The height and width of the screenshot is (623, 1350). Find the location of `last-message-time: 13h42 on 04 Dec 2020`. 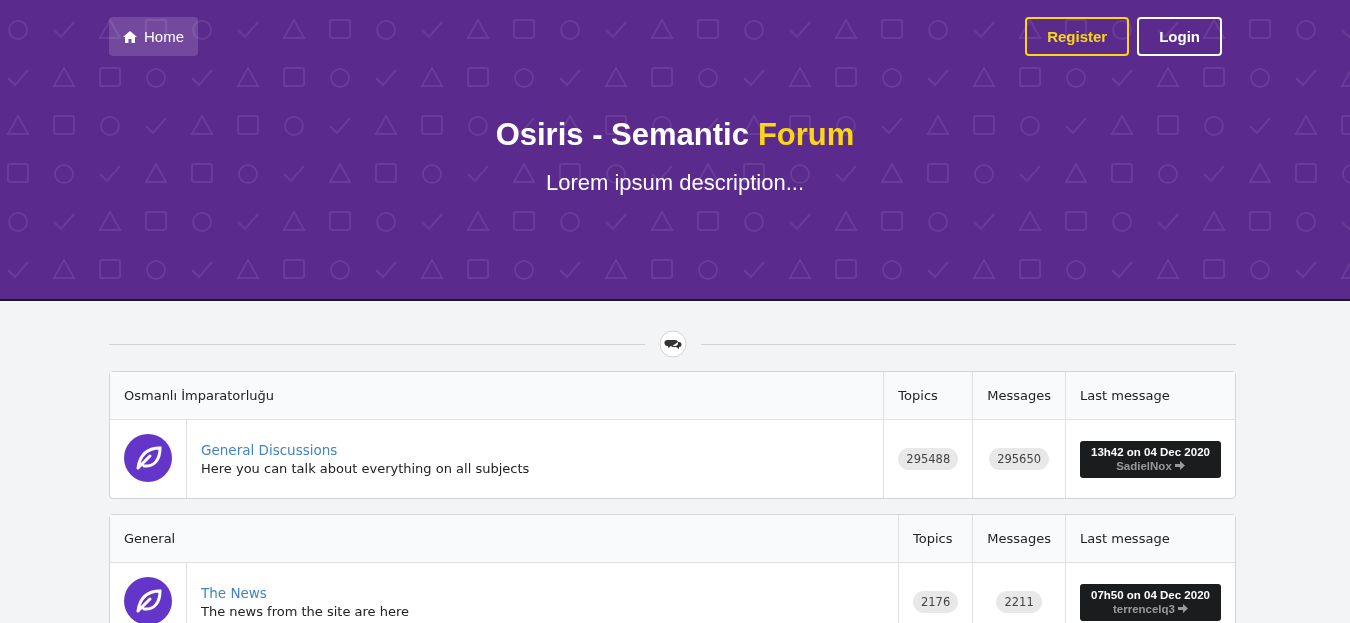

last-message-time: 13h42 on 04 Dec 2020 is located at coordinates (1150, 451).